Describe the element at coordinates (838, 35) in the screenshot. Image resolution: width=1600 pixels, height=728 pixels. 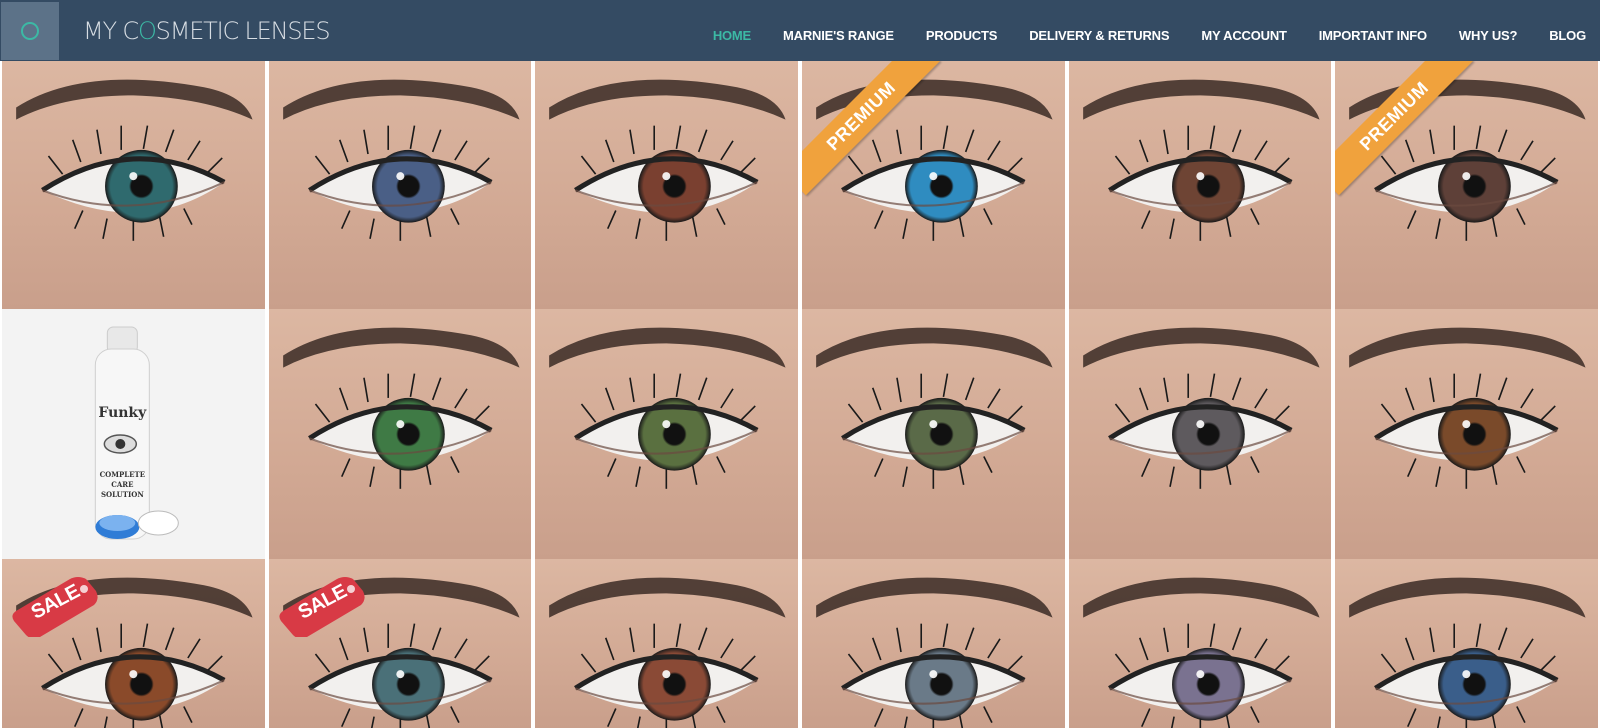
I see `nav-marnies-range: MARNIE'S RANGE` at that location.